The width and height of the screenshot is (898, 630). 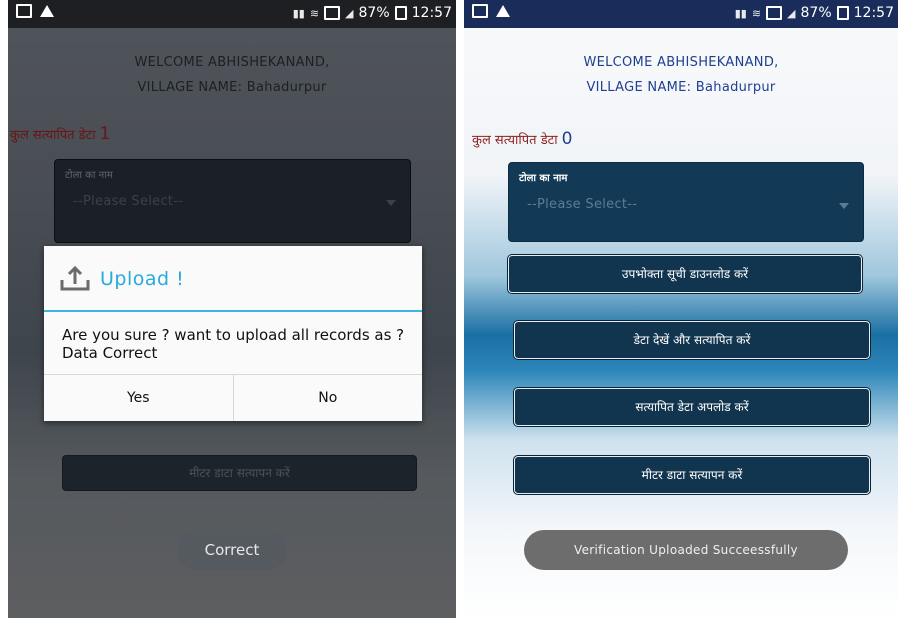 What do you see at coordinates (685, 274) in the screenshot?
I see `download-consumer-list-button: उपभोक्ता सूची डाउनलोड करें` at bounding box center [685, 274].